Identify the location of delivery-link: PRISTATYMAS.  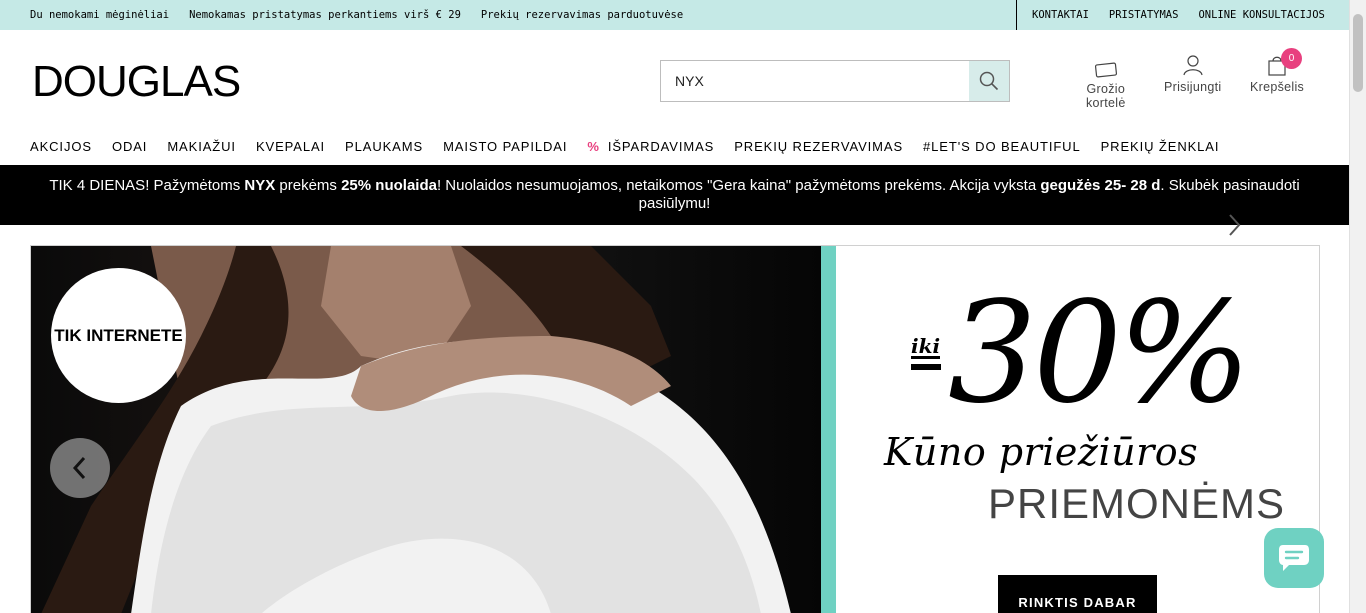
(1144, 15).